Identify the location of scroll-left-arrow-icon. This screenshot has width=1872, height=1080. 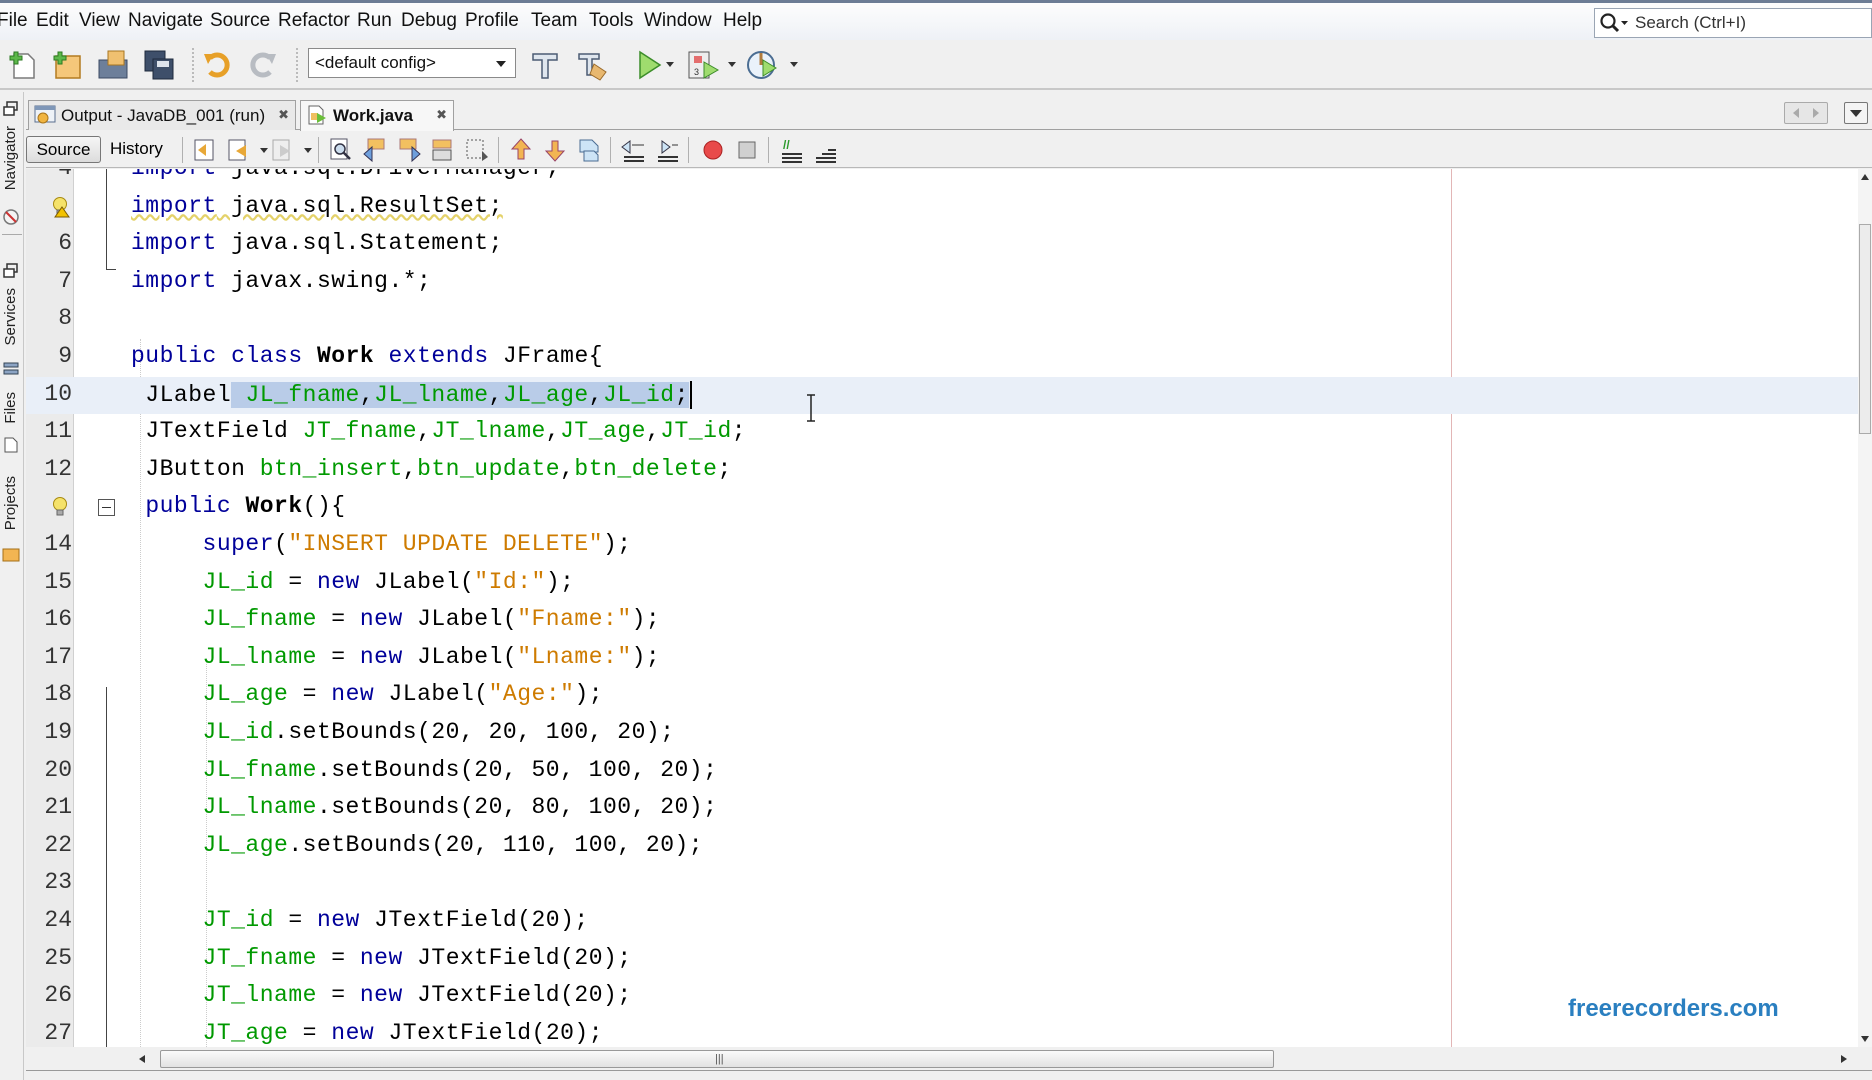
(142, 1059).